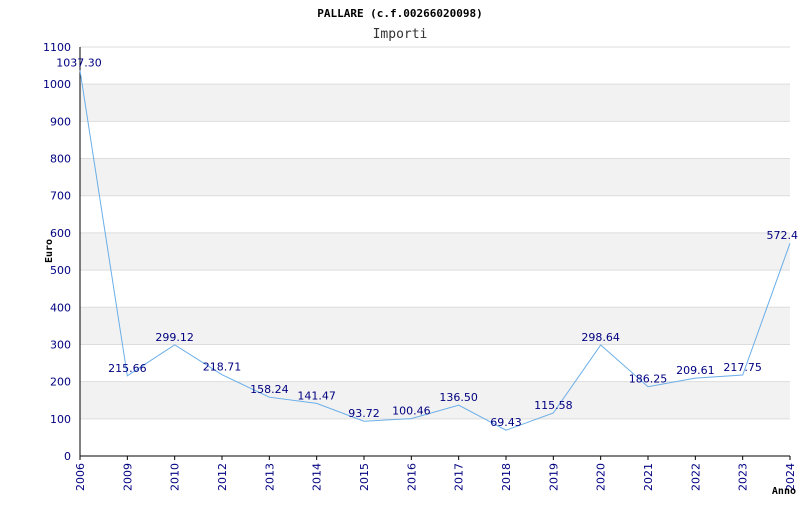 This screenshot has width=800, height=505. What do you see at coordinates (783, 235) in the screenshot?
I see `data-label: 572.4` at bounding box center [783, 235].